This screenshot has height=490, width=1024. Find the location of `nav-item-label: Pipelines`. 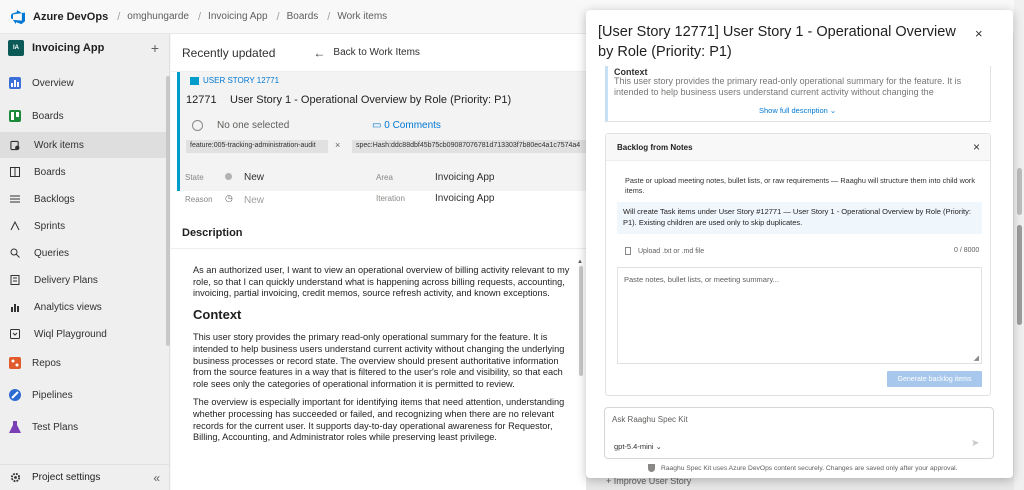

nav-item-label: Pipelines is located at coordinates (52, 395).